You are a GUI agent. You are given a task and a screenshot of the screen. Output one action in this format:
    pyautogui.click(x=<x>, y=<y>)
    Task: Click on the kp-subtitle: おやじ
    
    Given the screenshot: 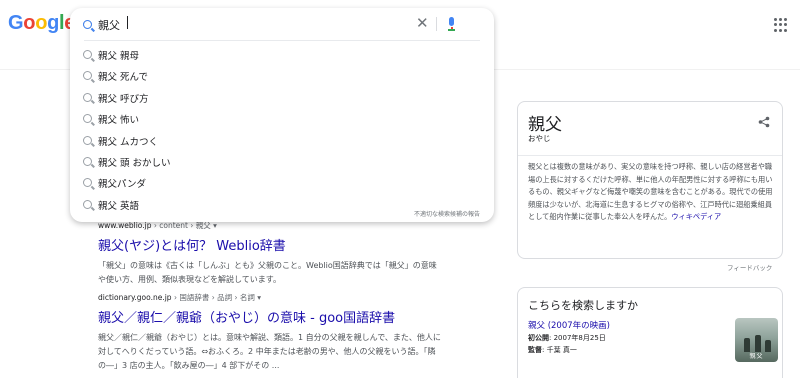 What is the action you would take?
    pyautogui.click(x=539, y=138)
    